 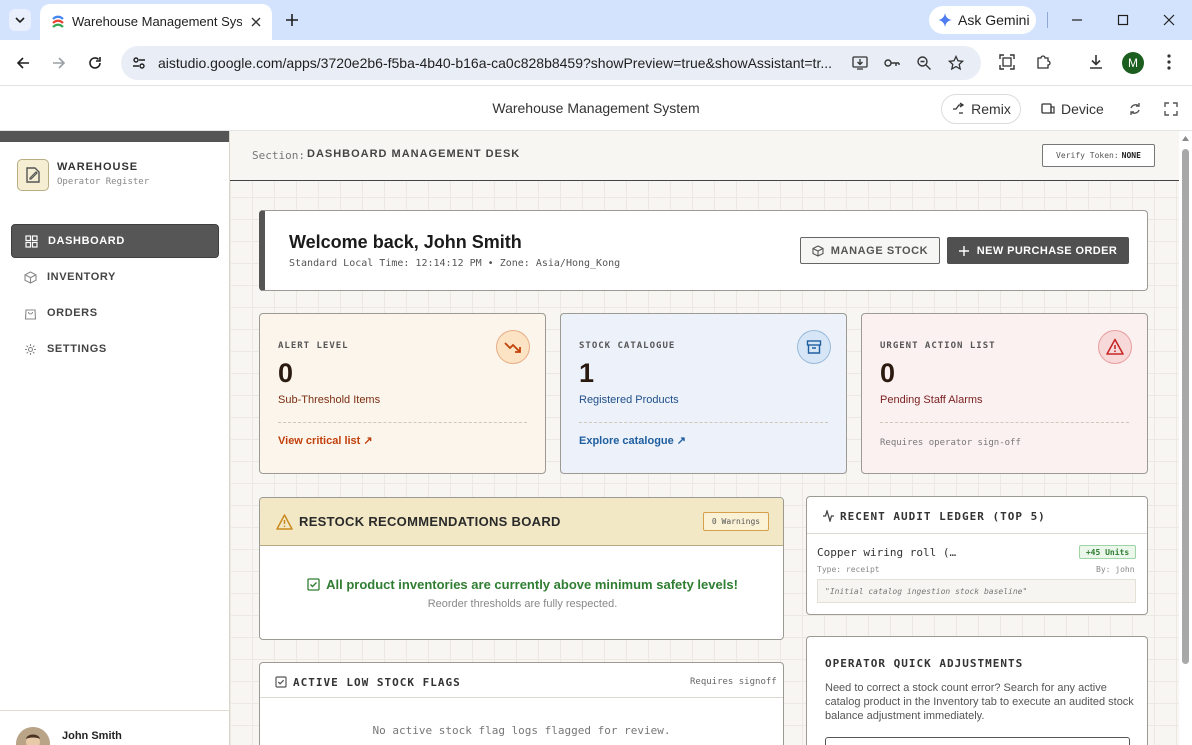 I want to click on browser-tab: Warehouse Management System, so click(x=156, y=22).